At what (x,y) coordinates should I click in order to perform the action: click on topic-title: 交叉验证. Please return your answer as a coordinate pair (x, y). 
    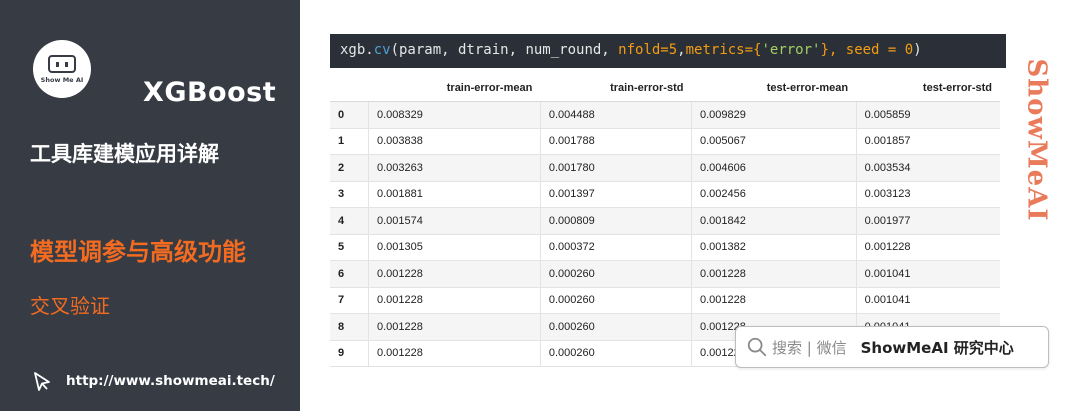
    Looking at the image, I should click on (70, 306).